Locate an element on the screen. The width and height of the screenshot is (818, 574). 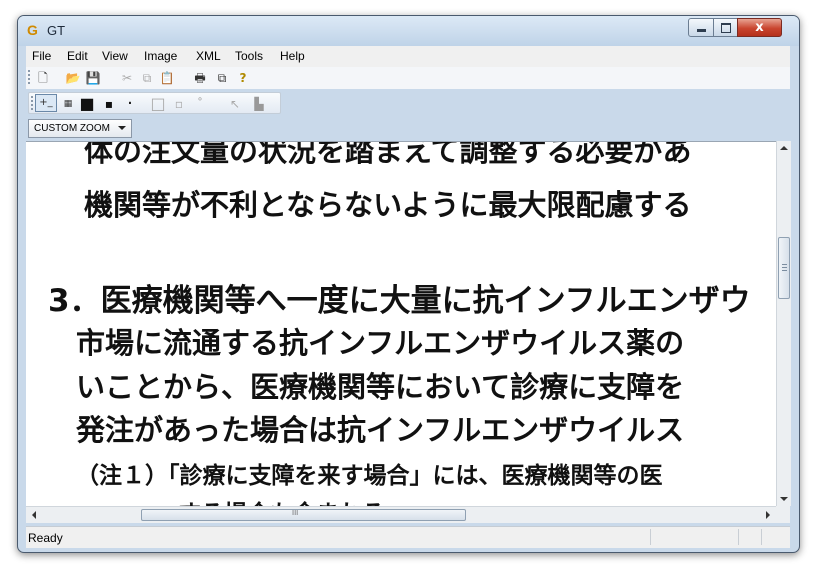
menu-xml: XML is located at coordinates (208, 56).